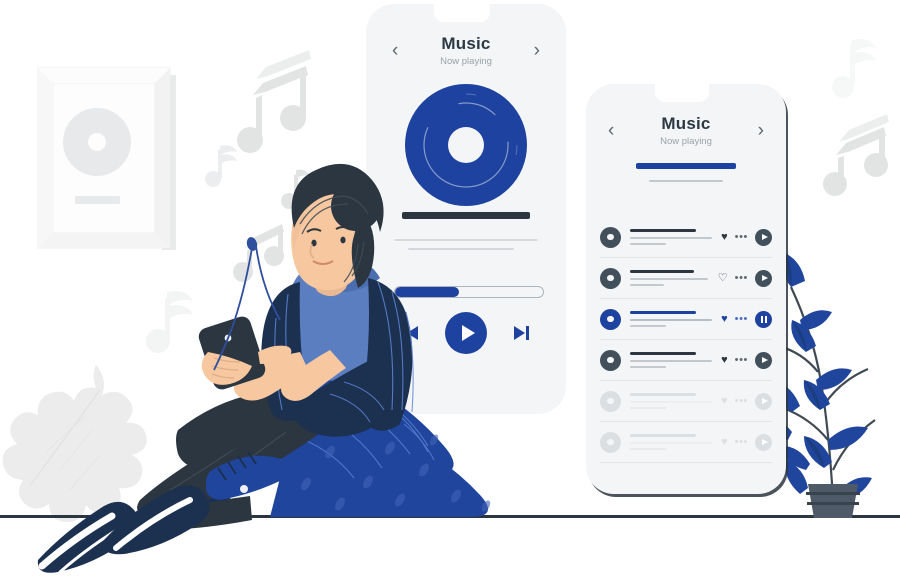  I want to click on eye, so click(343, 240).